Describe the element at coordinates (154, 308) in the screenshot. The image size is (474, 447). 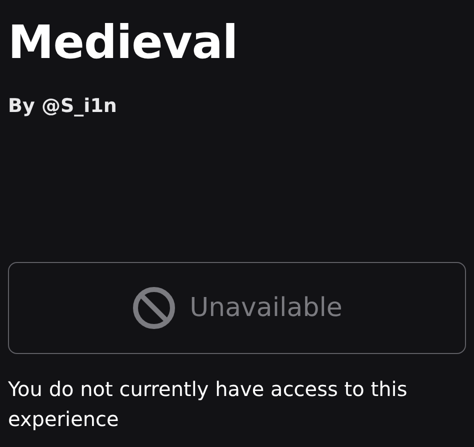
I see `prohibited-icon` at that location.